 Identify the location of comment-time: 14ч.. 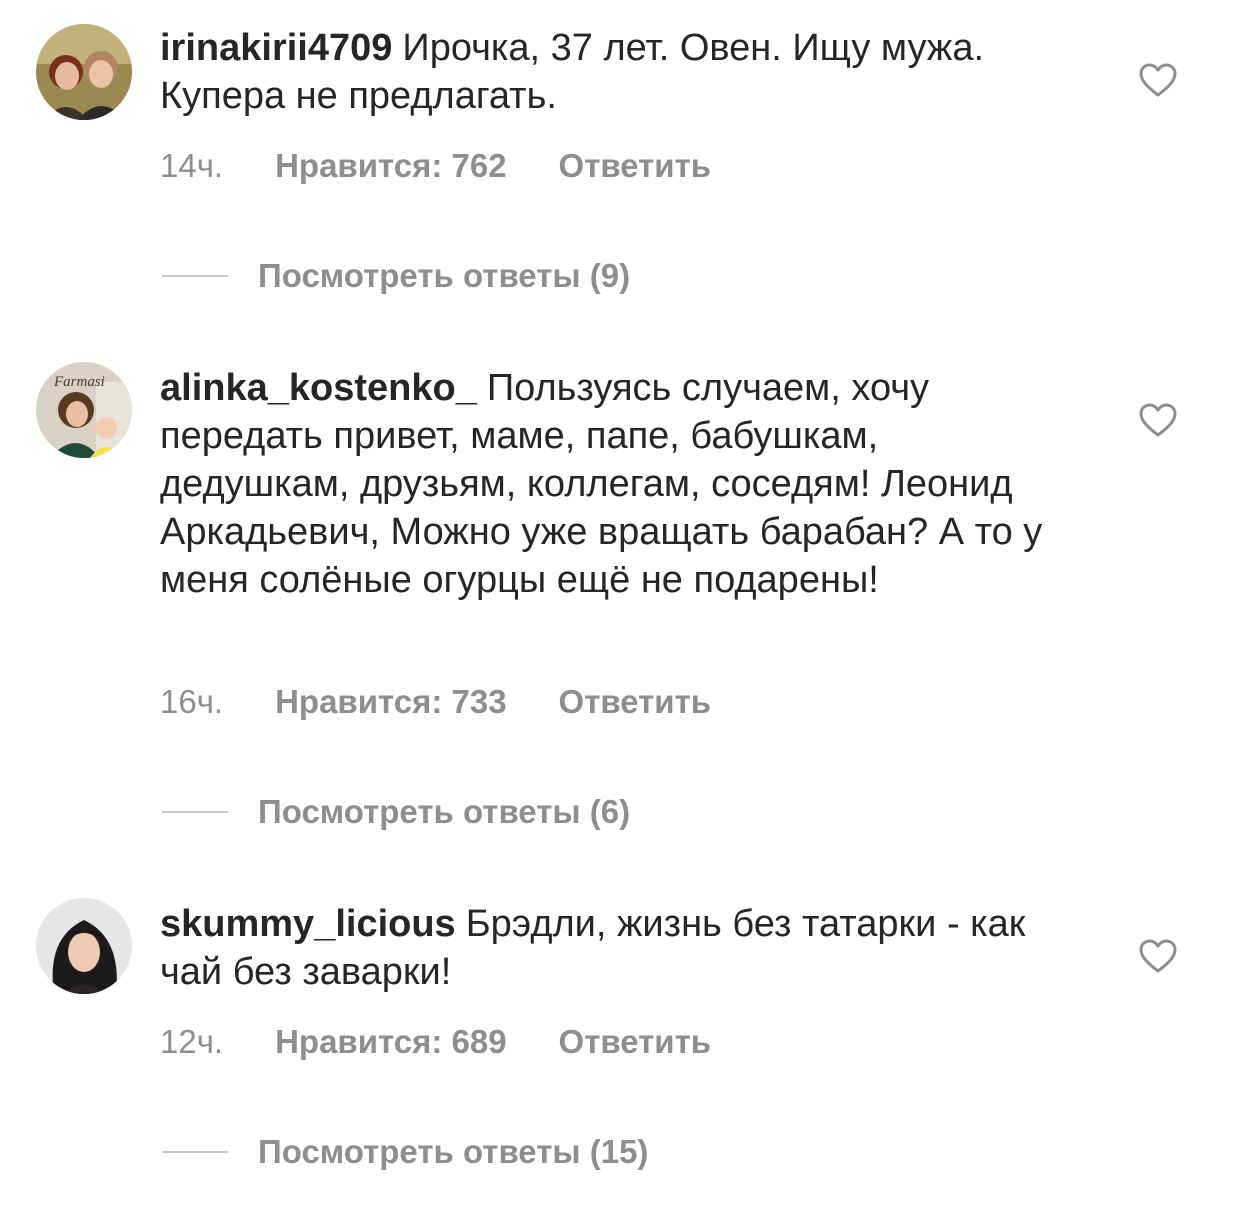
(192, 165).